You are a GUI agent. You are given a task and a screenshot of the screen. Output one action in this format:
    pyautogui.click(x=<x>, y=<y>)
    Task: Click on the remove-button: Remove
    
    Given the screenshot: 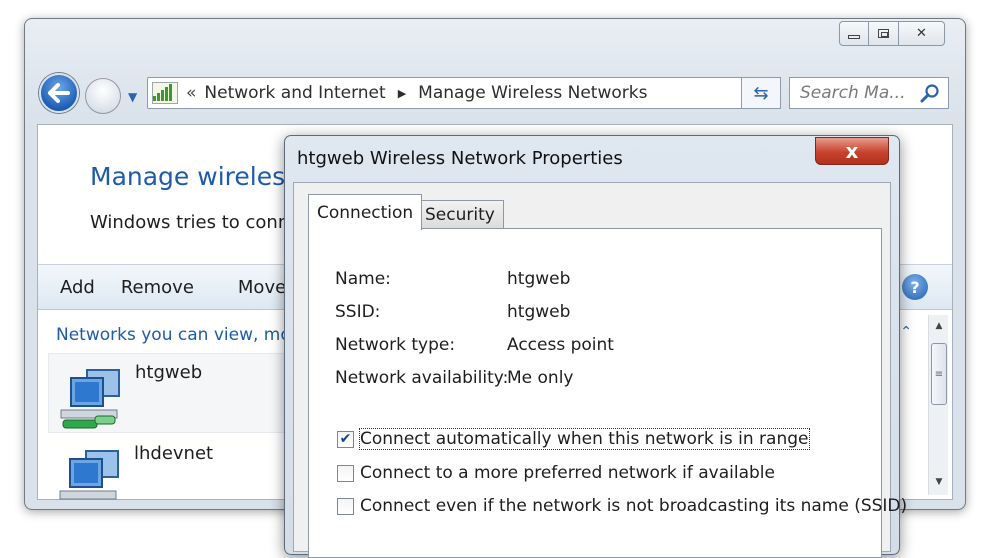 What is the action you would take?
    pyautogui.click(x=157, y=287)
    